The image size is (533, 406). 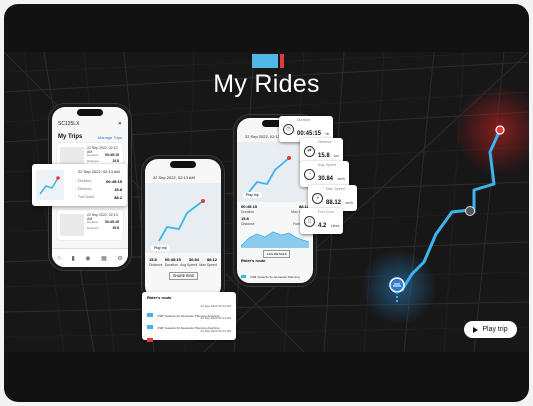 I want to click on speedometer-icon: ◔, so click(x=309, y=174).